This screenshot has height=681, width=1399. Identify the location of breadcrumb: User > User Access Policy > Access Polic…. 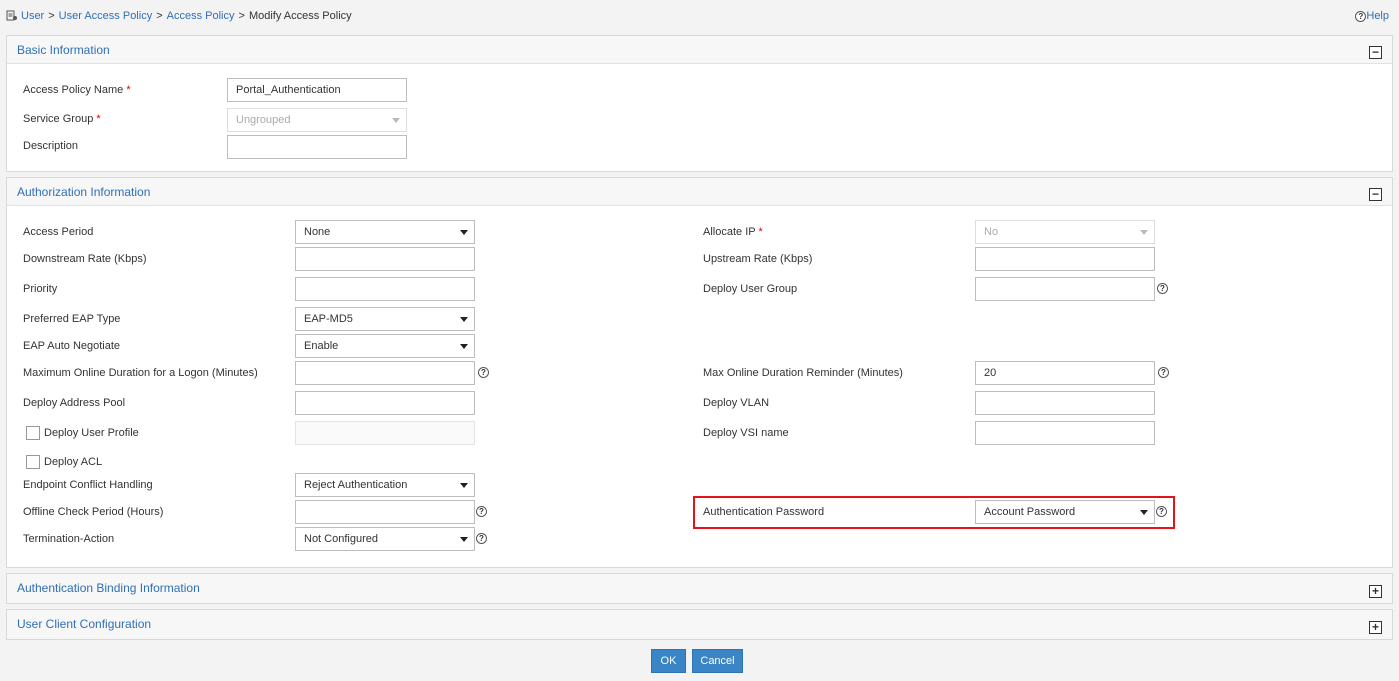
(179, 16).